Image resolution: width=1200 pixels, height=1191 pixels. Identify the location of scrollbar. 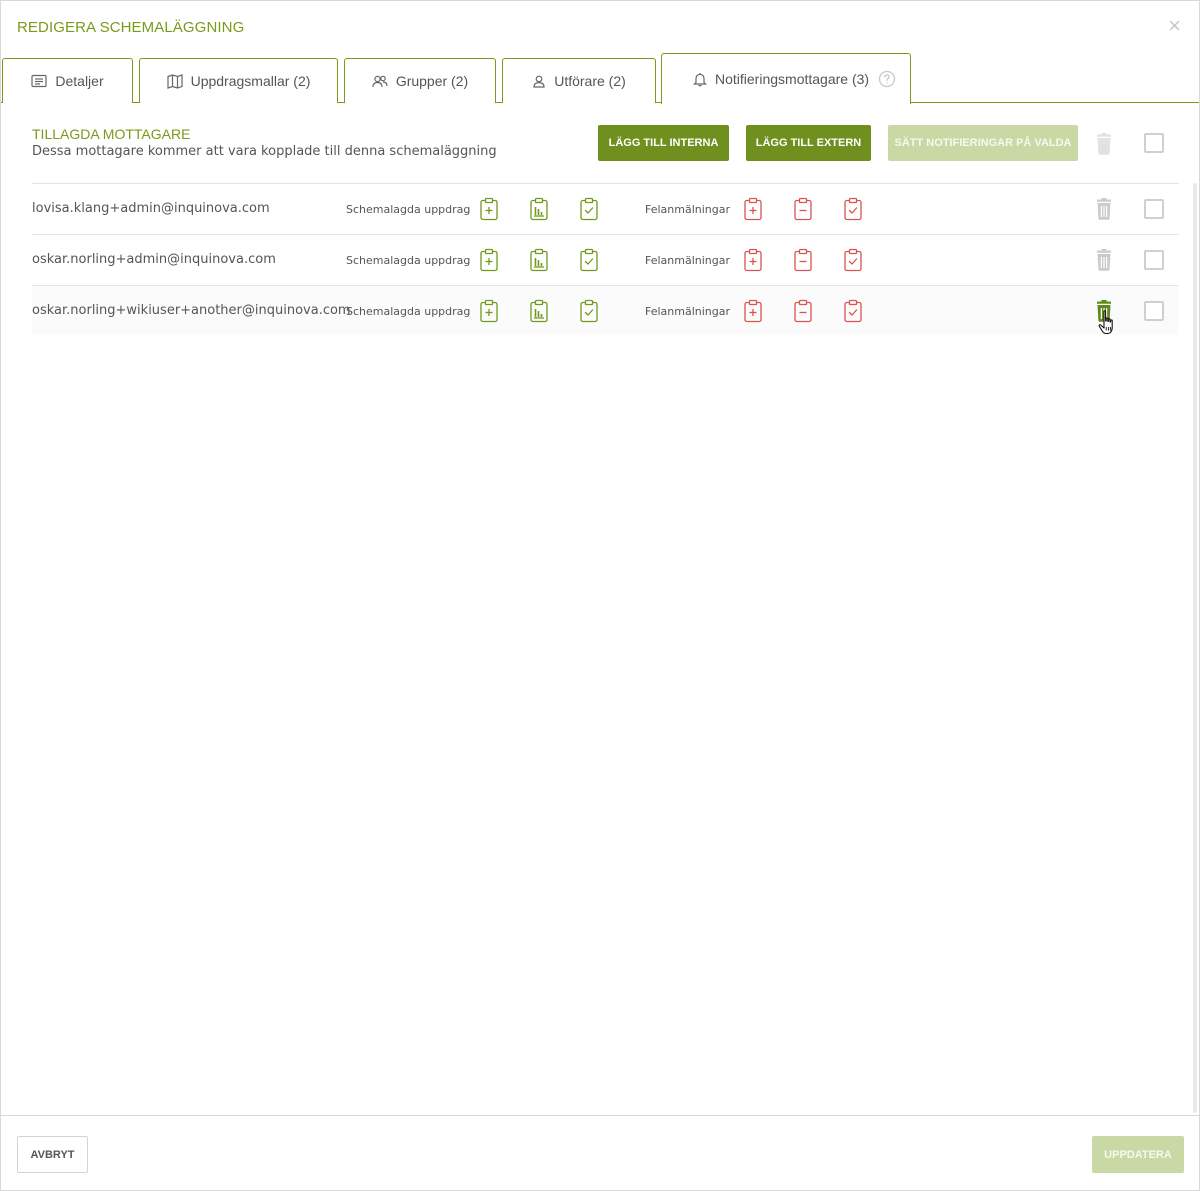
(1195, 648).